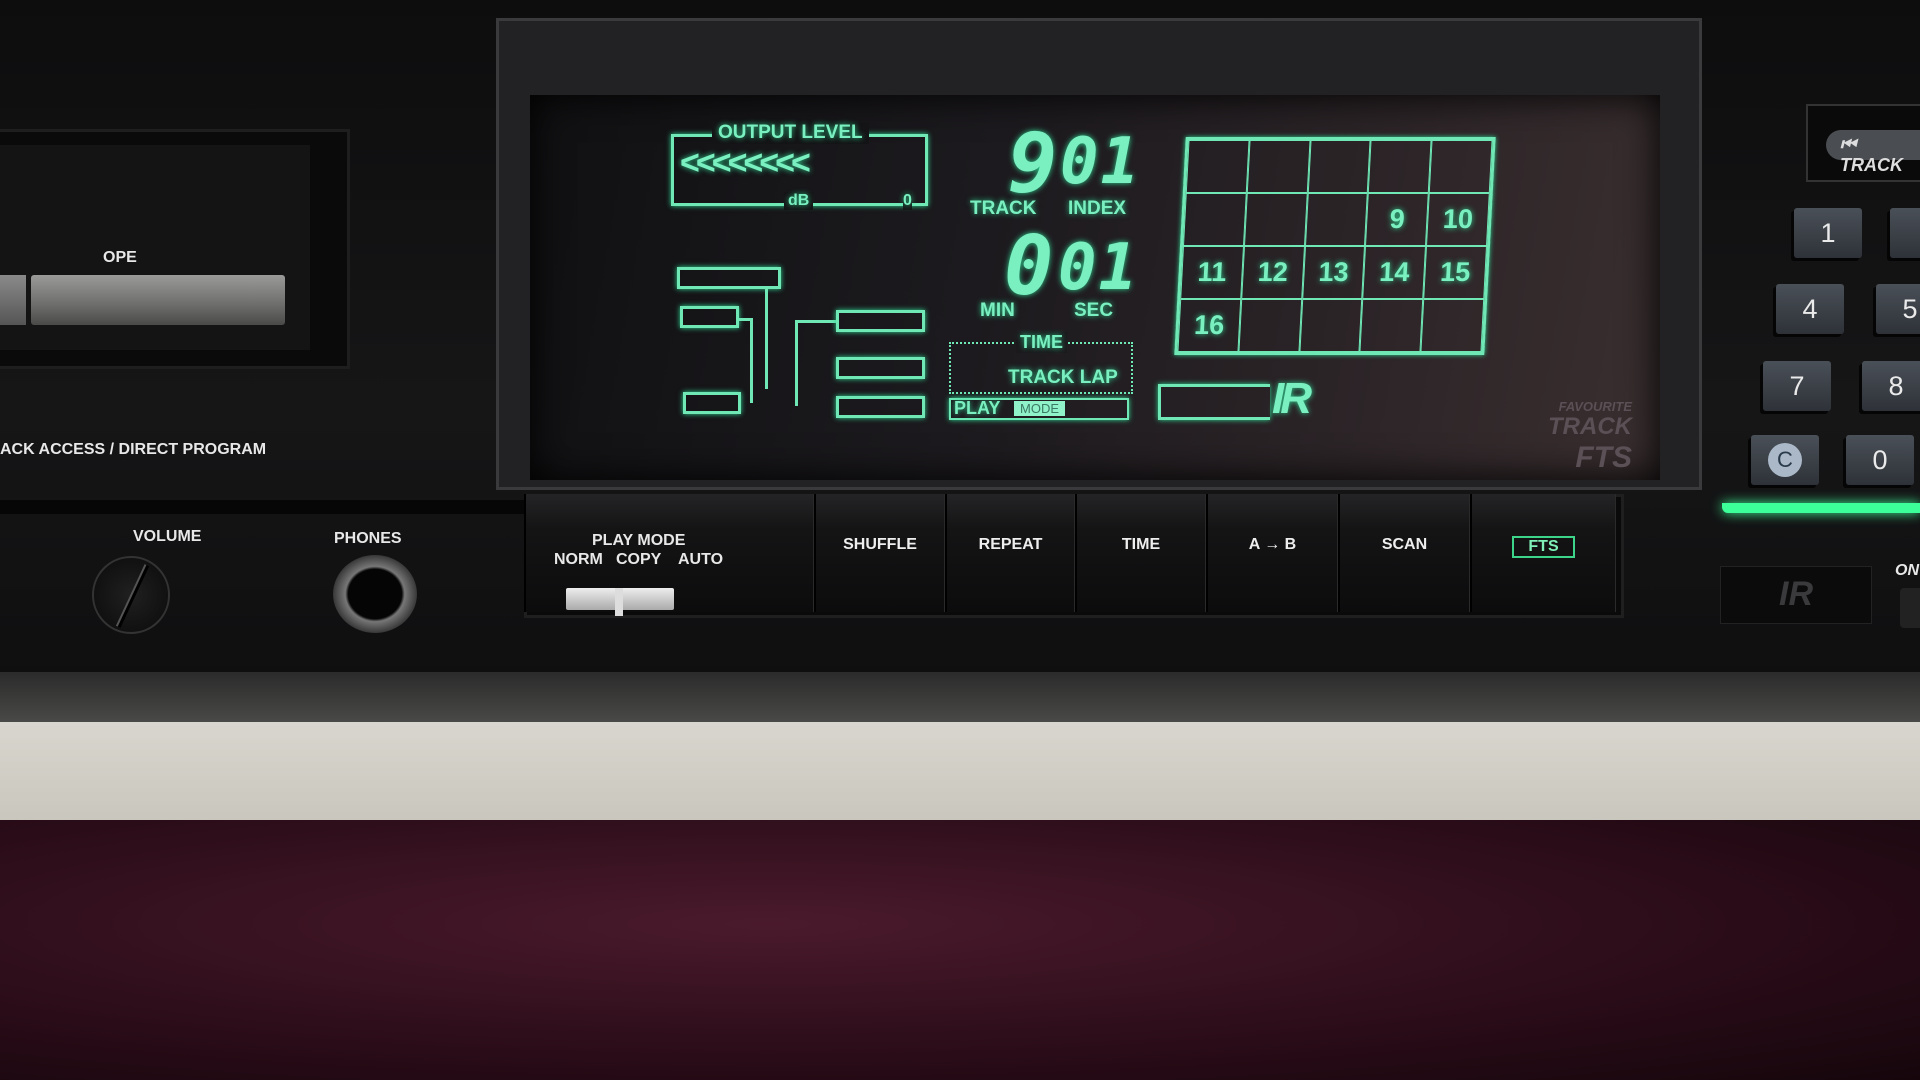  Describe the element at coordinates (1209, 325) in the screenshot. I see `grid-cell: 16` at that location.